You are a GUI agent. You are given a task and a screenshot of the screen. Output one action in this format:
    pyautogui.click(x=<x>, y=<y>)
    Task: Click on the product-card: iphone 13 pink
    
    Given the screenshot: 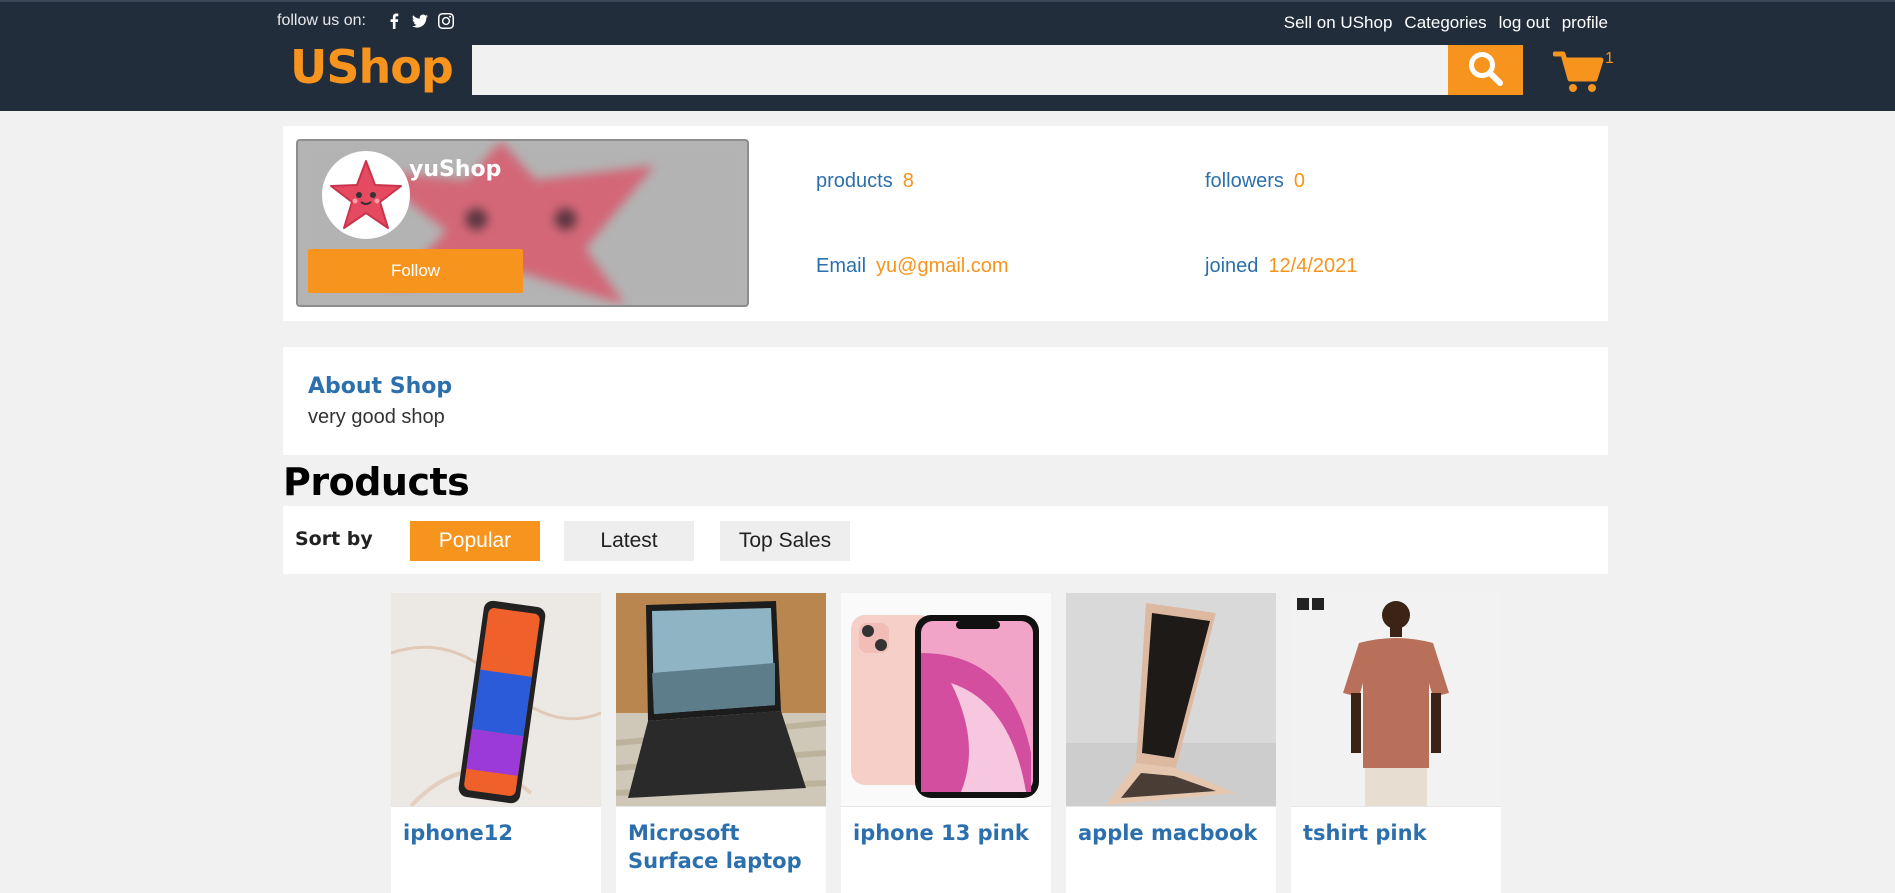 What is the action you would take?
    pyautogui.click(x=946, y=743)
    